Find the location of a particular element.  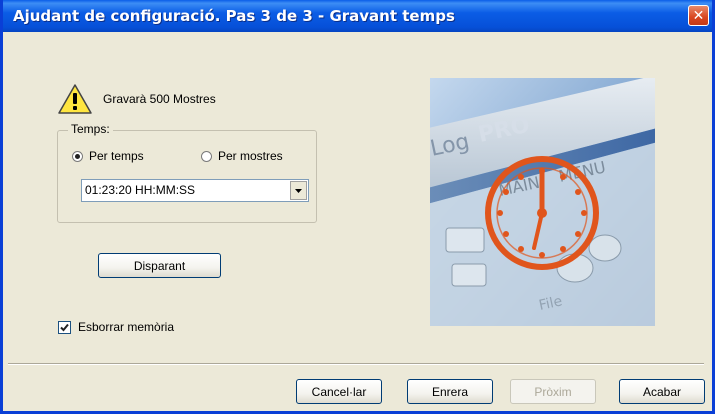

close-icon: ✕ is located at coordinates (698, 15).